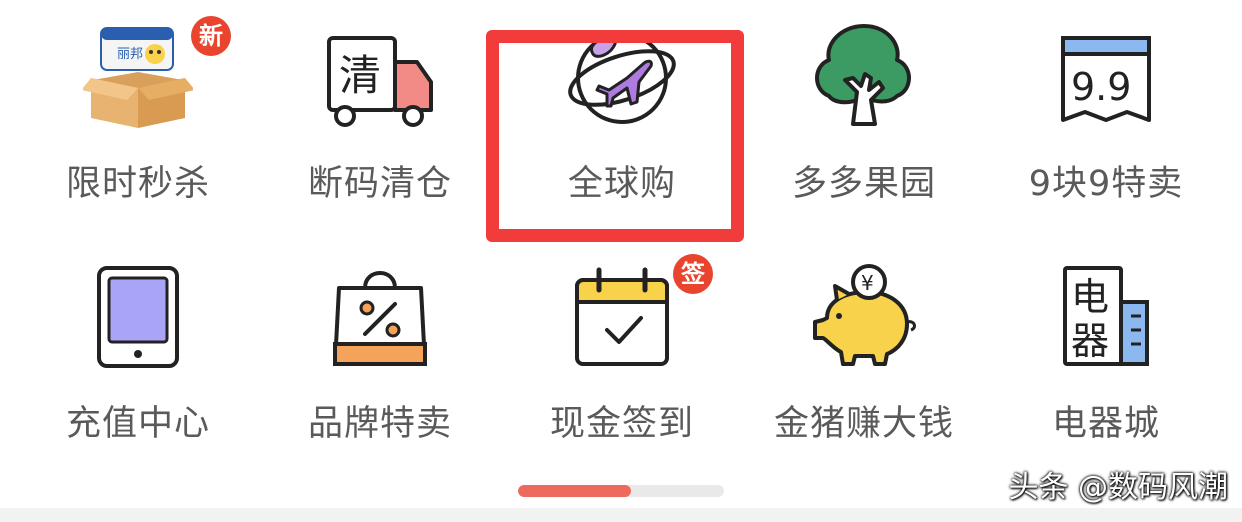 The width and height of the screenshot is (1242, 522). I want to click on sign-badge: 签, so click(693, 274).